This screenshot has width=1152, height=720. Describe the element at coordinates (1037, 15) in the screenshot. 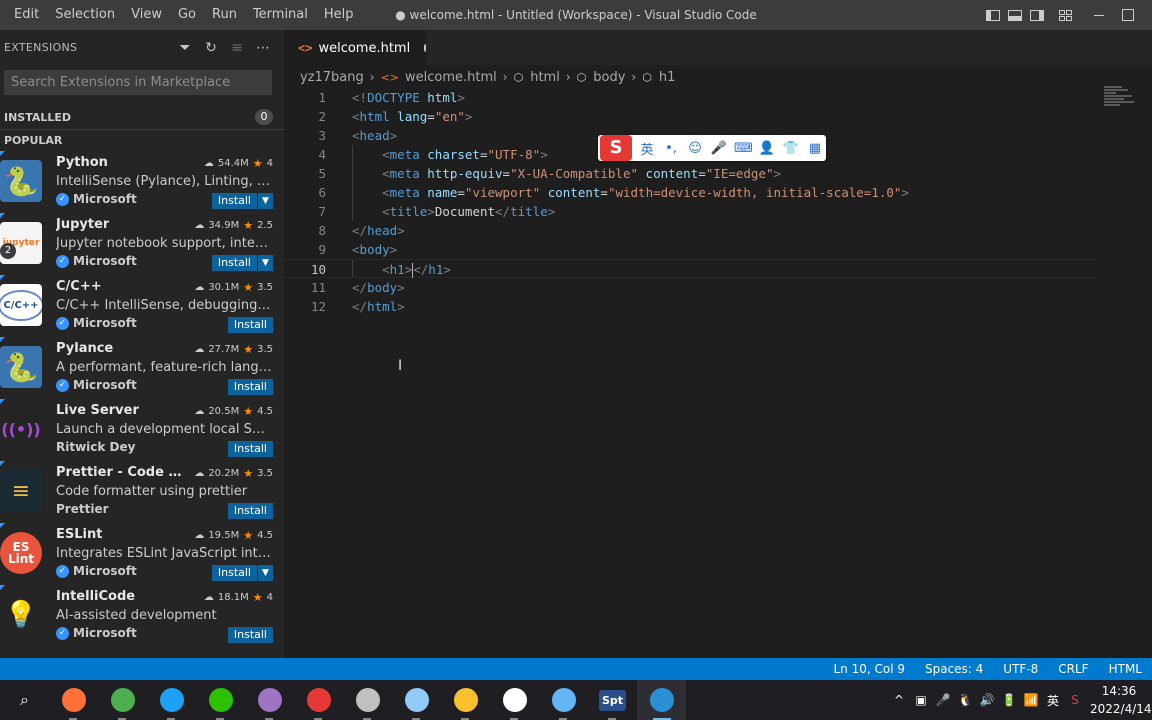

I see `toggle-secondary-sidebar-icon` at that location.